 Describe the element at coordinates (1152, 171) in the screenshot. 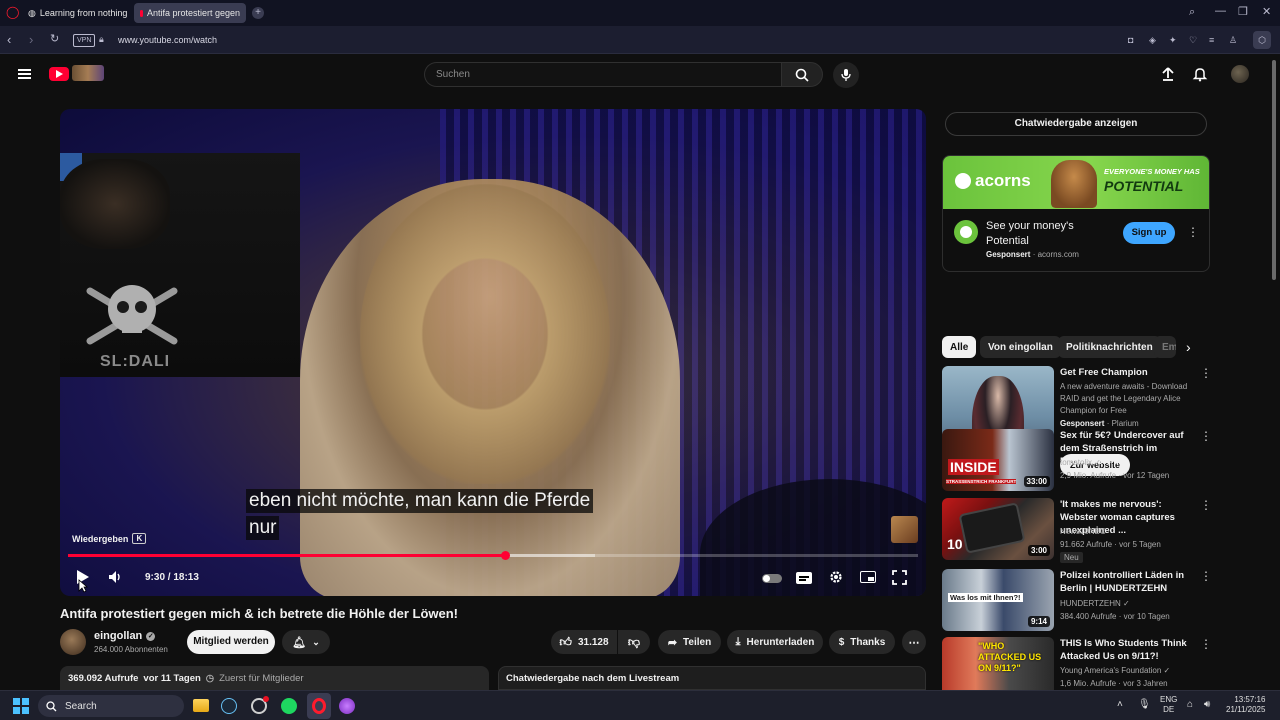

I see `ad-tagline-small: EVERYONE'S MONEY HAS` at that location.